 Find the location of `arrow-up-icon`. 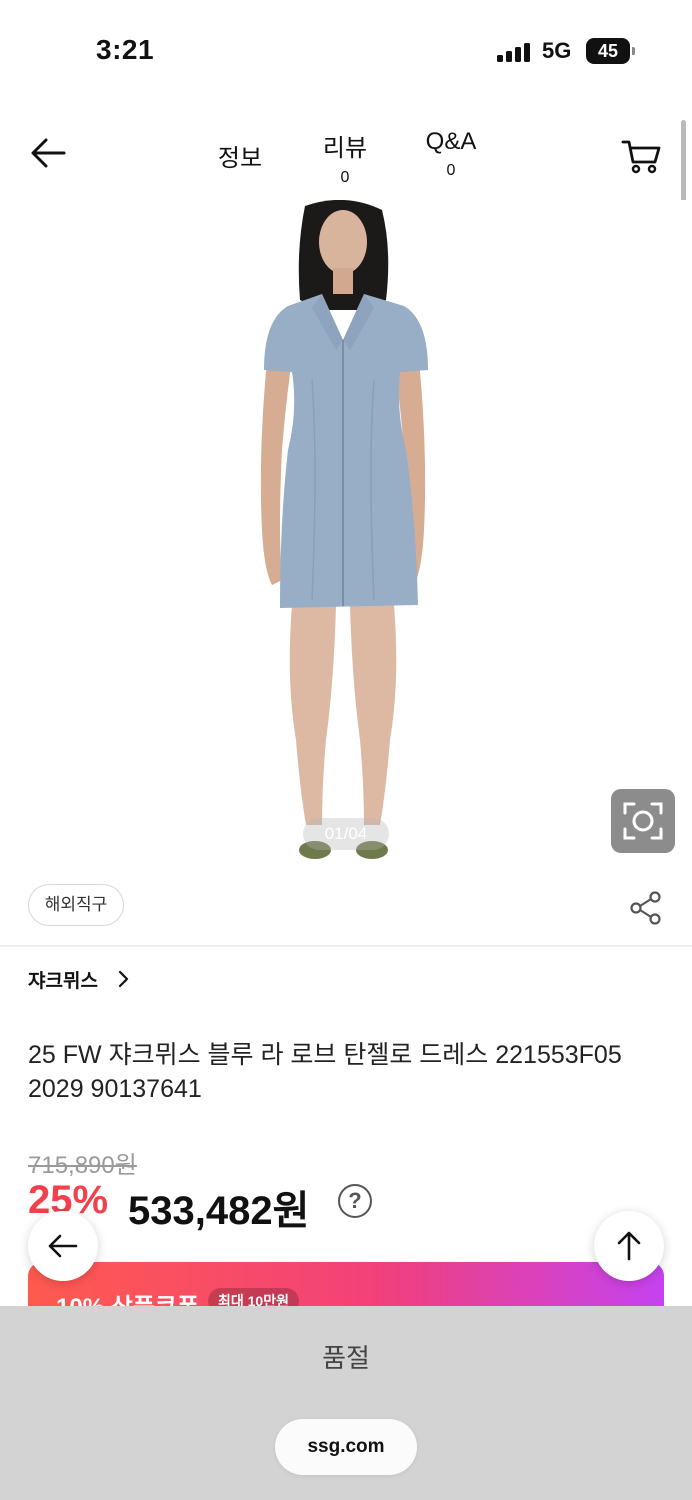

arrow-up-icon is located at coordinates (629, 1246).